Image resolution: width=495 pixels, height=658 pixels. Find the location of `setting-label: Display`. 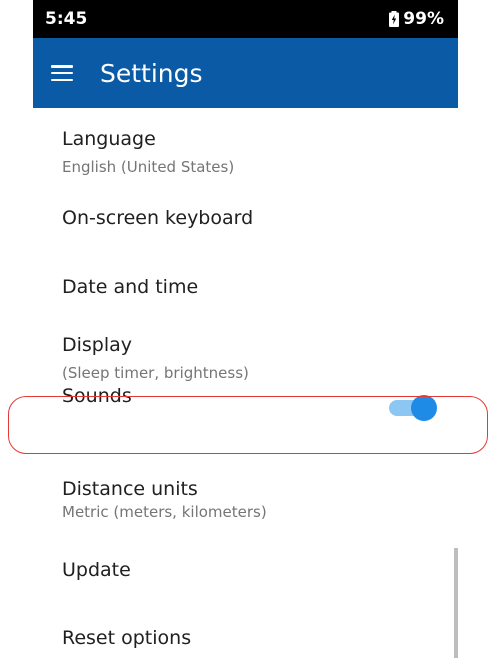

setting-label: Display is located at coordinates (97, 345).